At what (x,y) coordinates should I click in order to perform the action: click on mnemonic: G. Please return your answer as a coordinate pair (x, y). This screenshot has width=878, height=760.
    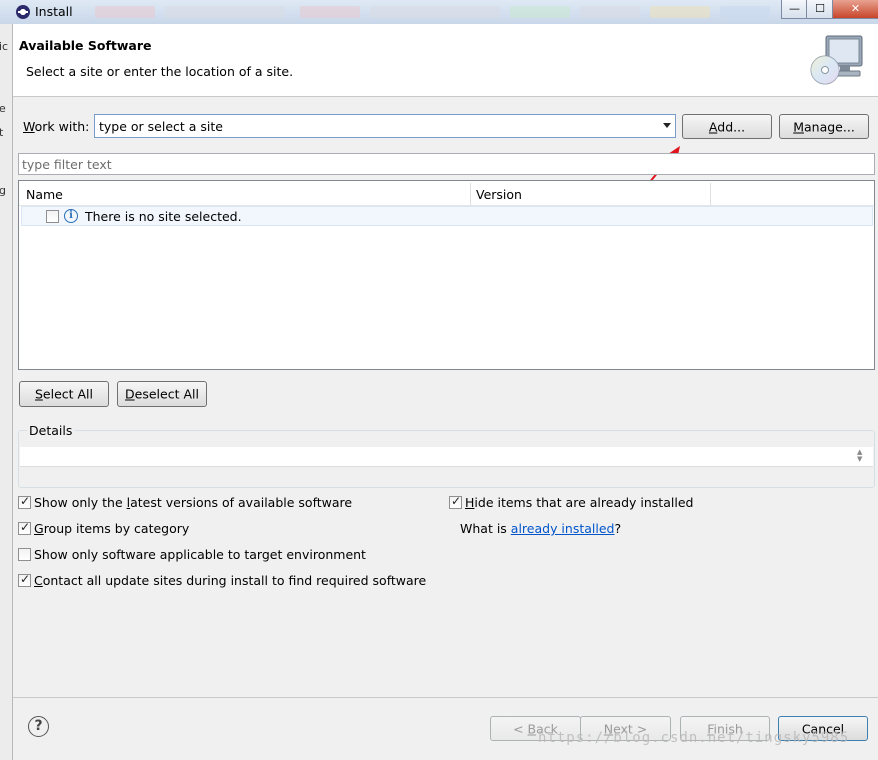
    Looking at the image, I should click on (39, 528).